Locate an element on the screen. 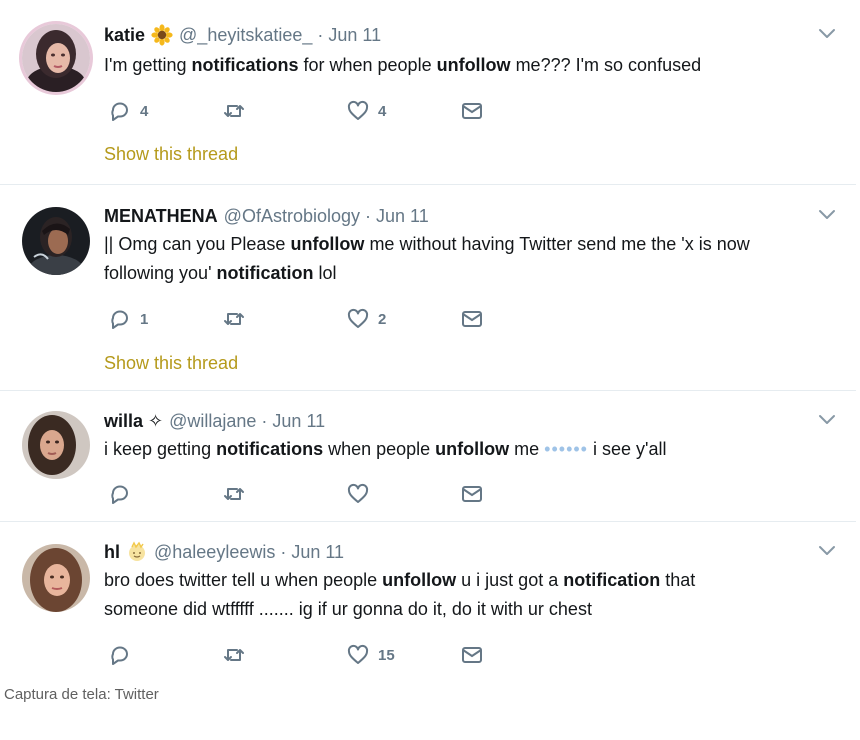 Image resolution: width=860 pixels, height=740 pixels. display-name: katie is located at coordinates (124, 35).